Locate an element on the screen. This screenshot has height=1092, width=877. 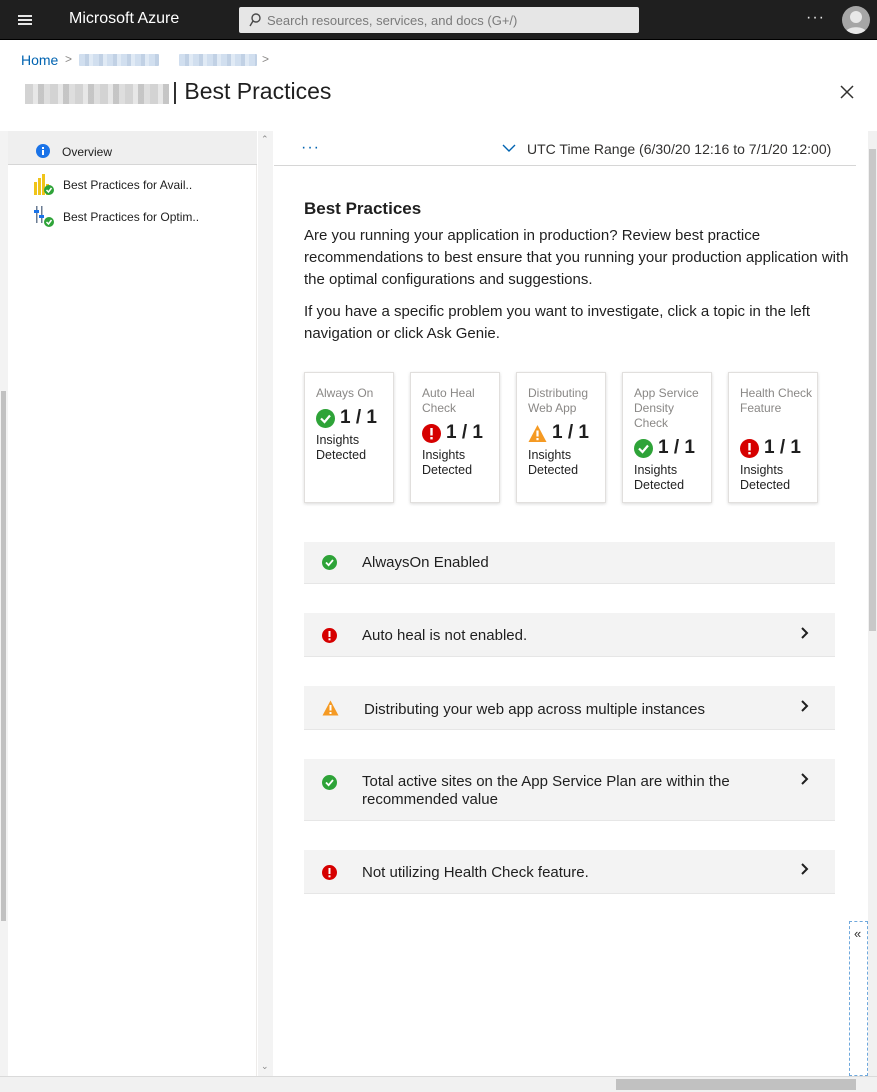
nav-item-availability: Best Practices for Avail.. is located at coordinates (132, 185).